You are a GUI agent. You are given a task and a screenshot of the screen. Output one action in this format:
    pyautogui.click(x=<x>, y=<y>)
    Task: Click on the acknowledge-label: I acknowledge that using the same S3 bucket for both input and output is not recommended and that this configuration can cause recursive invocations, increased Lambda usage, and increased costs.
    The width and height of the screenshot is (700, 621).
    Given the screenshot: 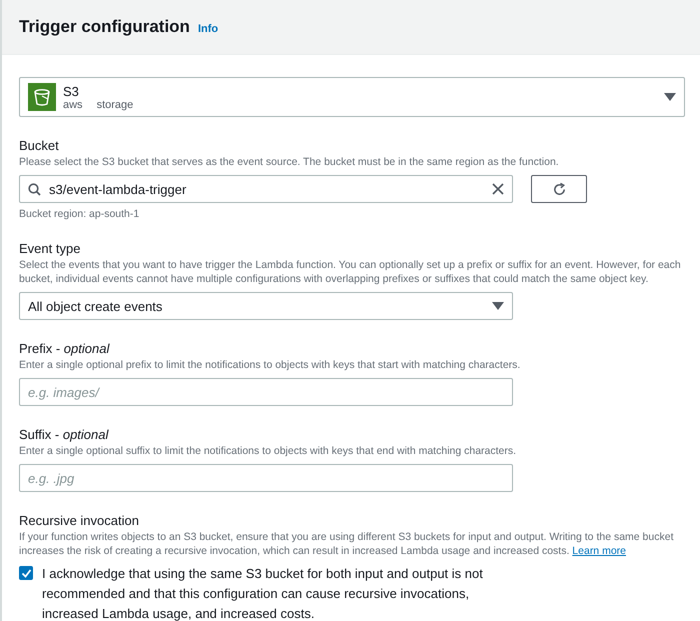 What is the action you would take?
    pyautogui.click(x=263, y=593)
    